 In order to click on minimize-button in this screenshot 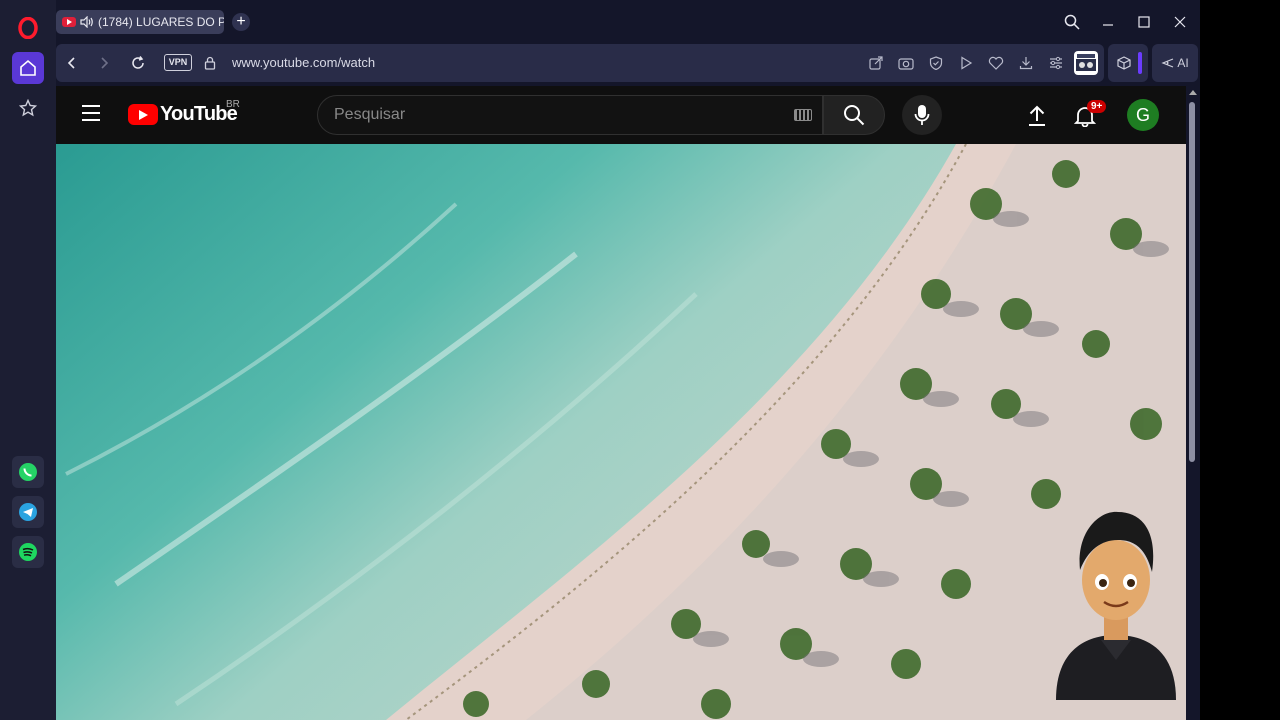, I will do `click(1108, 22)`.